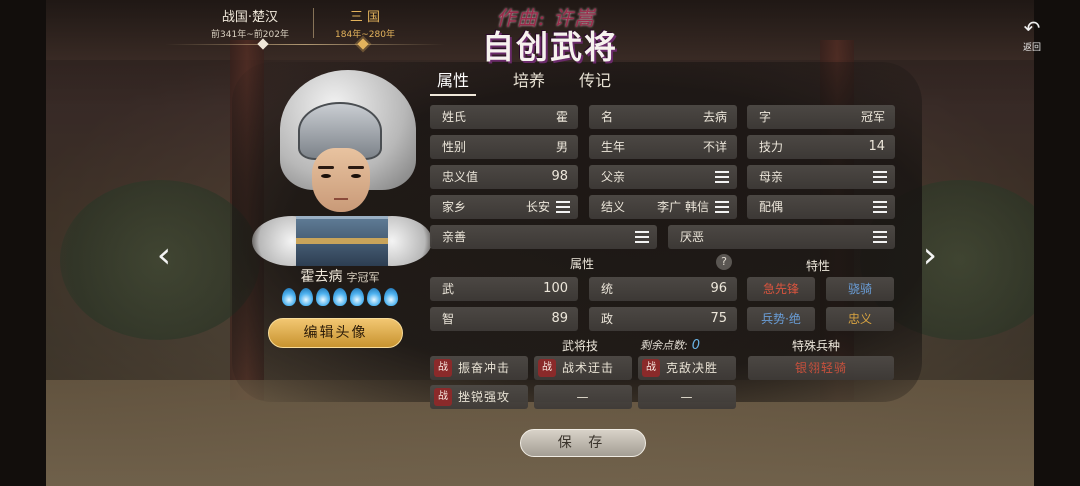  I want to click on skill-power-field: 技力 14, so click(821, 147).